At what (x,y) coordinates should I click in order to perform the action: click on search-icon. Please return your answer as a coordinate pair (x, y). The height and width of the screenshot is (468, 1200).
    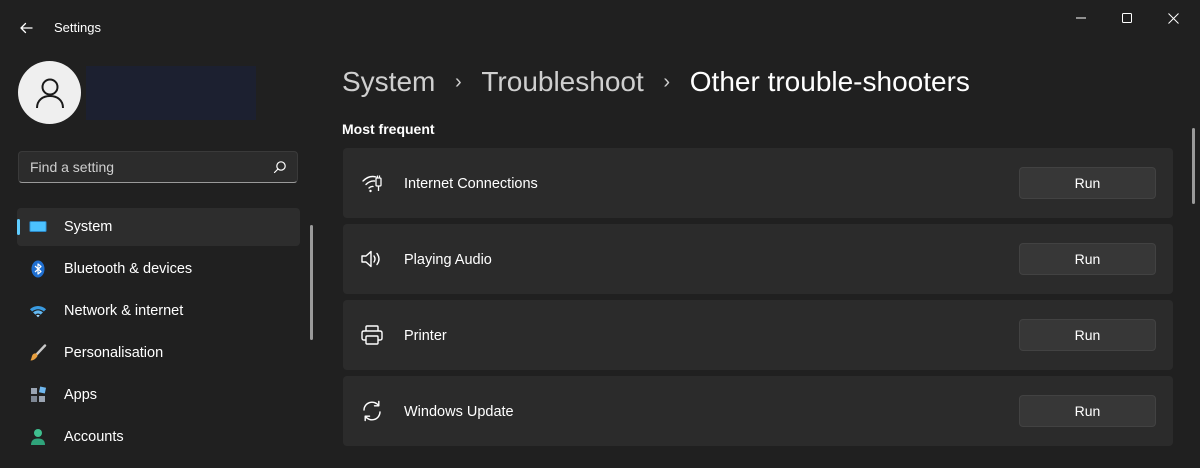
    Looking at the image, I should click on (280, 167).